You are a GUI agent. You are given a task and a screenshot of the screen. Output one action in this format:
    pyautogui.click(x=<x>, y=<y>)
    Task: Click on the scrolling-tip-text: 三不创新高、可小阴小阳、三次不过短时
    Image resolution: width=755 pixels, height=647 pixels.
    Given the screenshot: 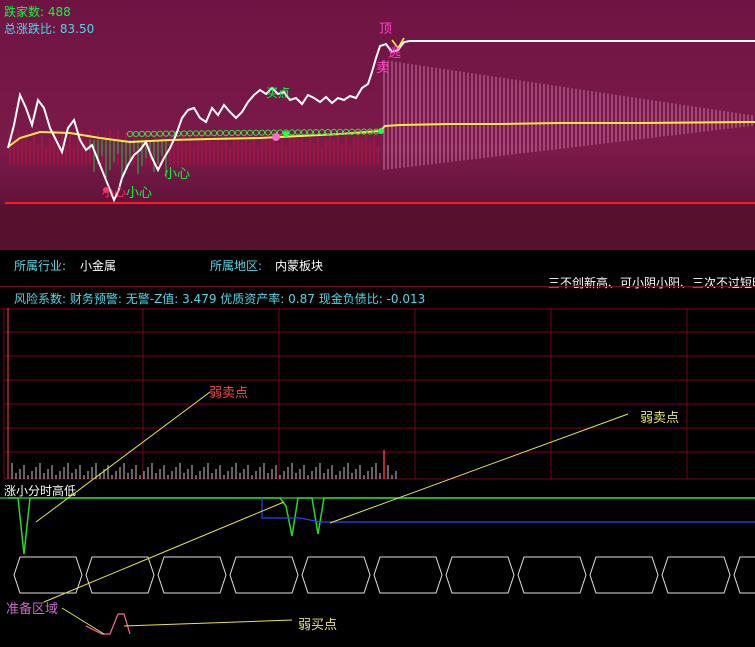 What is the action you would take?
    pyautogui.click(x=651, y=283)
    